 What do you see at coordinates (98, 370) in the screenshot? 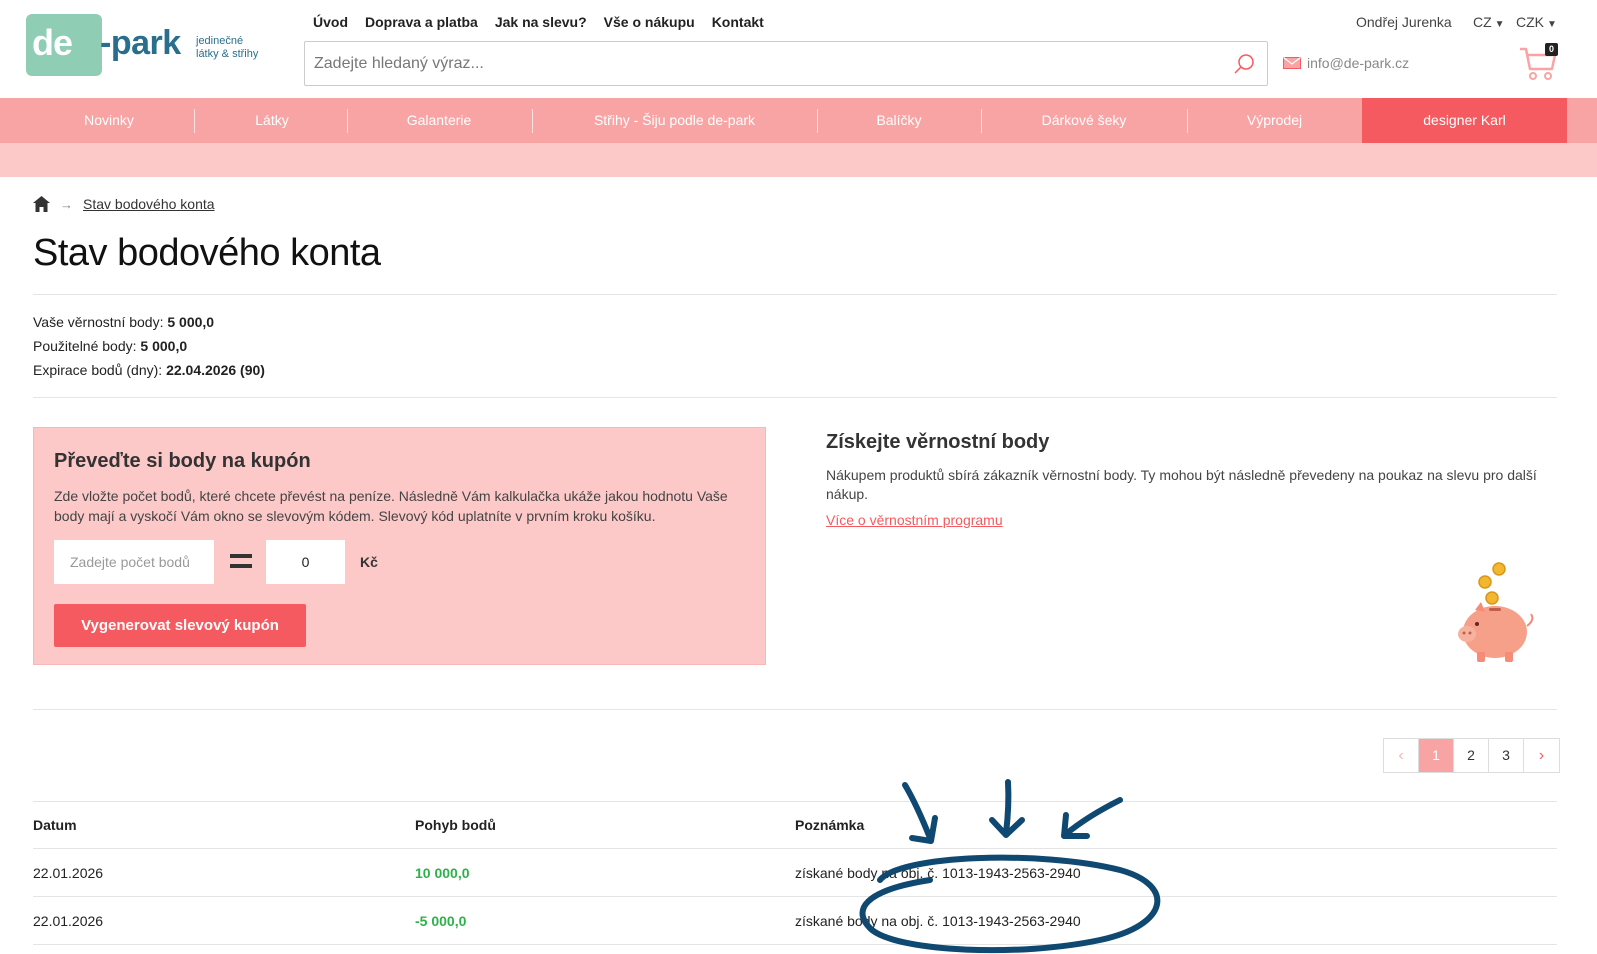
I see `expiry-label: Expirace bodů (dny):` at bounding box center [98, 370].